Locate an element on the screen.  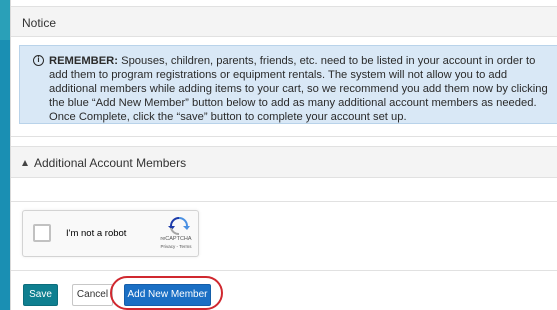
save-button: Save is located at coordinates (40, 295).